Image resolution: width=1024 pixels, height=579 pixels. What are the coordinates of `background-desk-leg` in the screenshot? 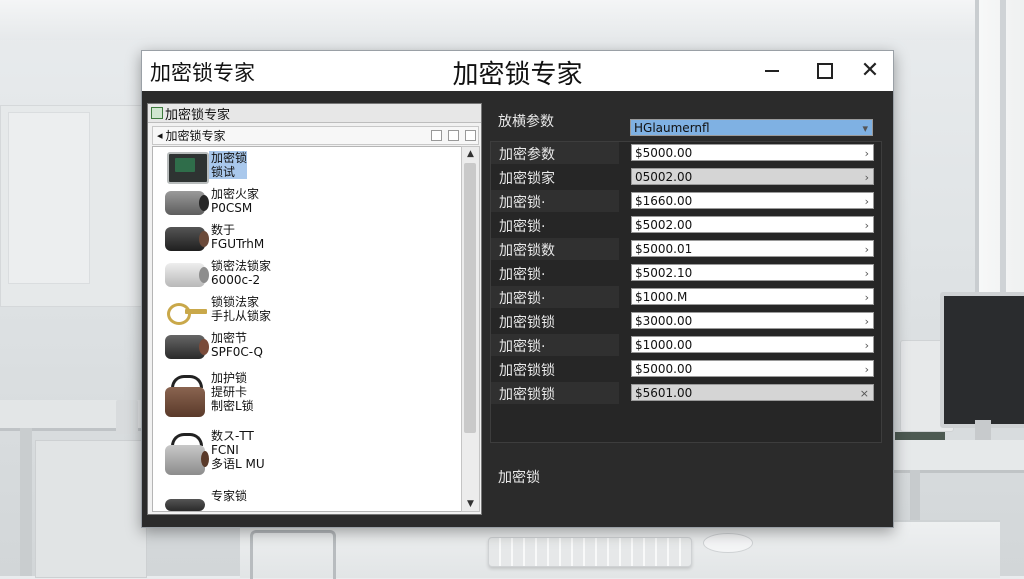 It's located at (26, 502).